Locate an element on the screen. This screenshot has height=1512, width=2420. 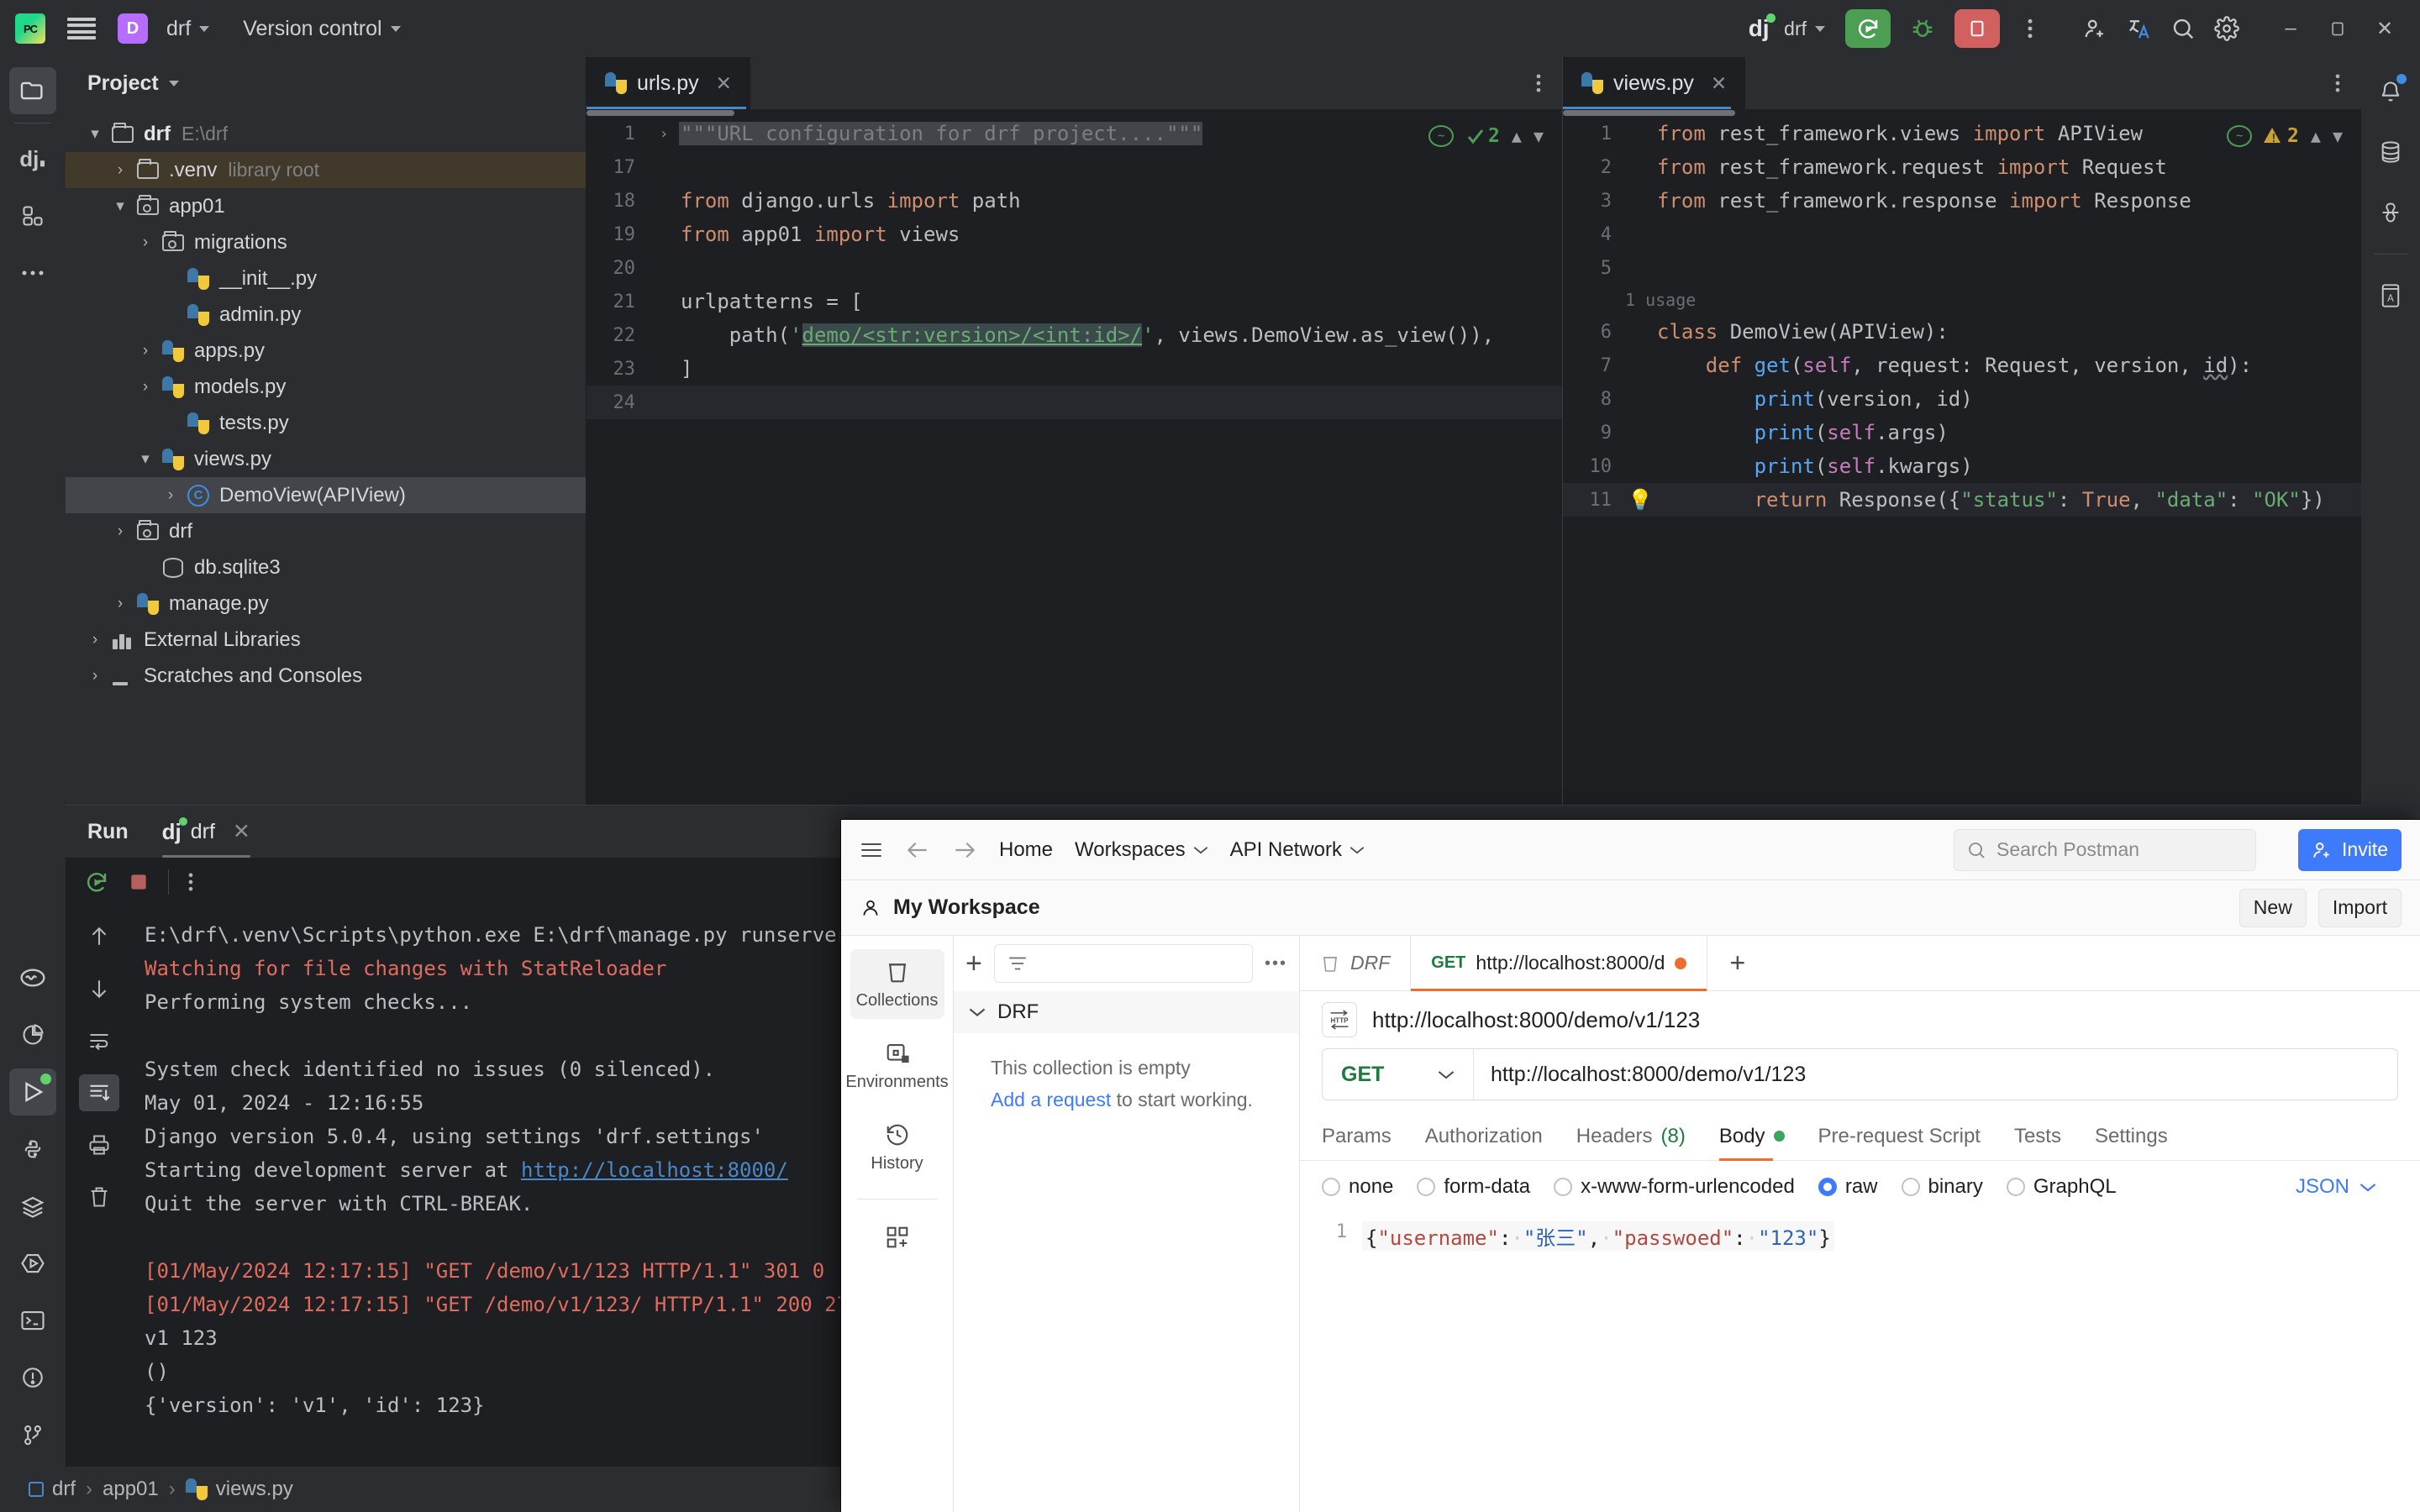
scroll-to-end-icon is located at coordinates (99, 1092).